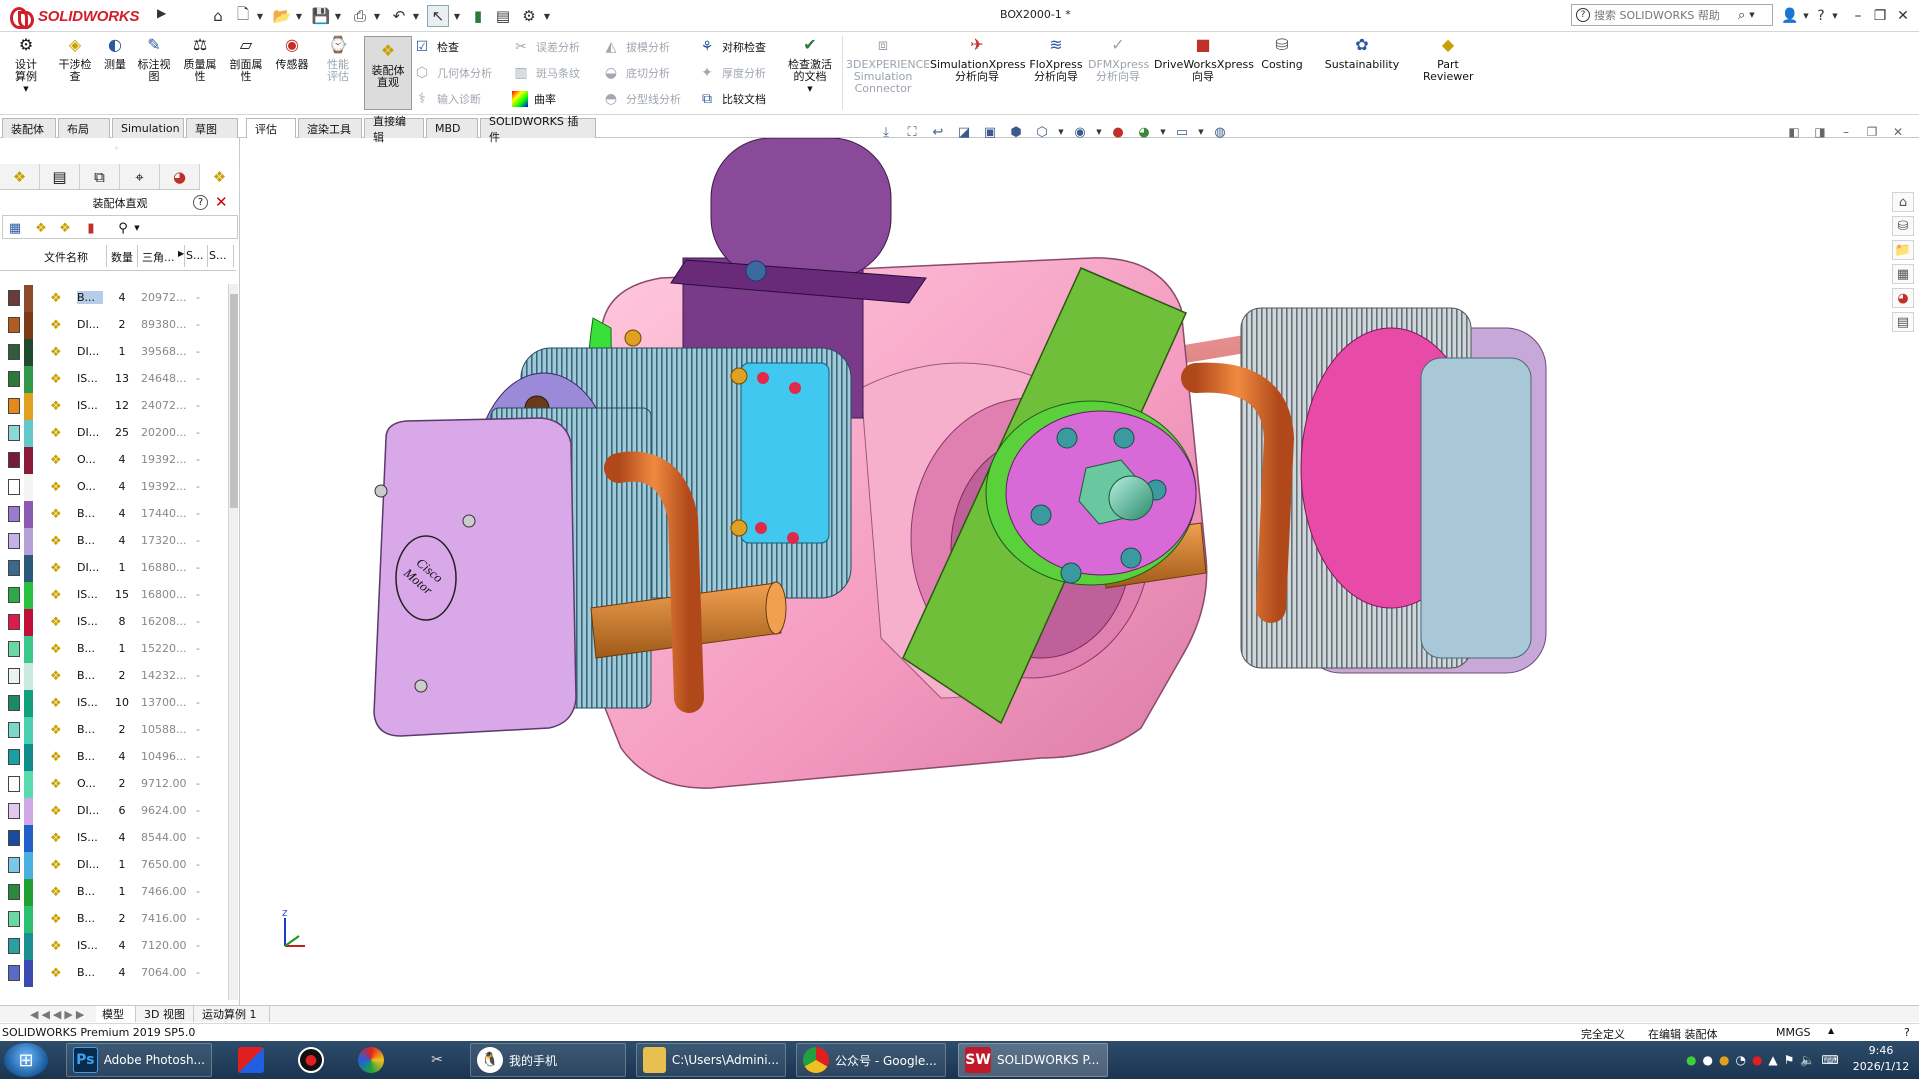 The height and width of the screenshot is (1079, 1919). Describe the element at coordinates (200, 58) in the screenshot. I see `mass-properties-button: ⚖ 质量属性` at that location.